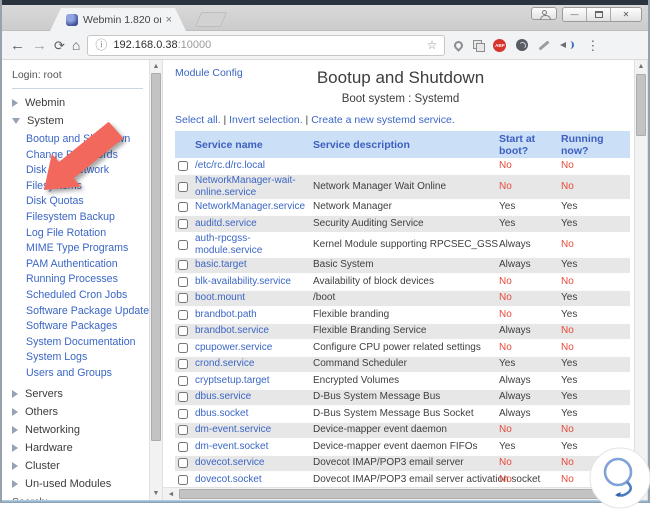  I want to click on sidebar-item-pam-authentication: PAM Authentication, so click(85, 265).